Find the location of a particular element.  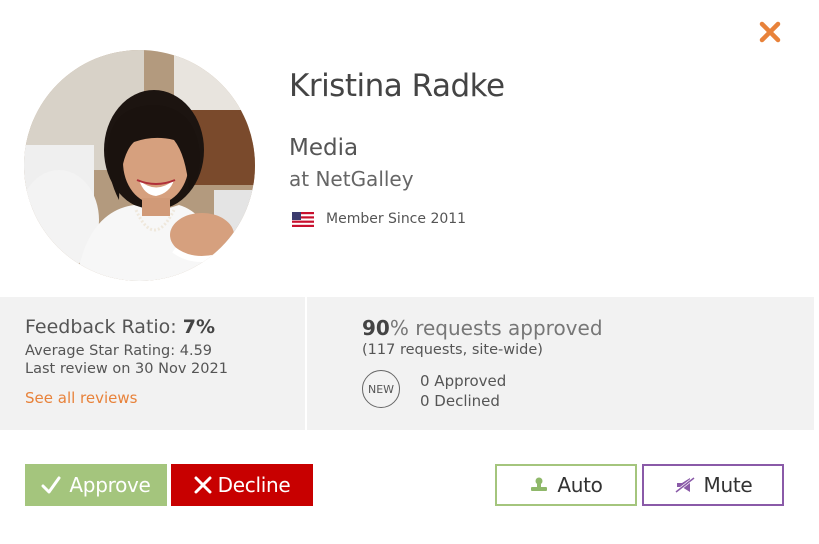

request-counts: 0 Approved 0 Declined is located at coordinates (463, 391).